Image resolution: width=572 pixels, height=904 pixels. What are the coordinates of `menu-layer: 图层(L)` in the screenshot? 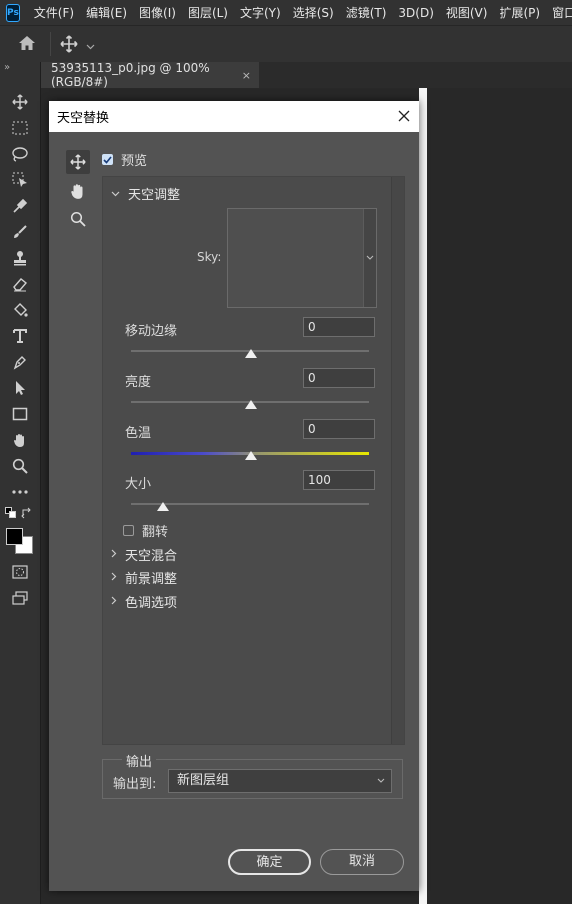 It's located at (208, 12).